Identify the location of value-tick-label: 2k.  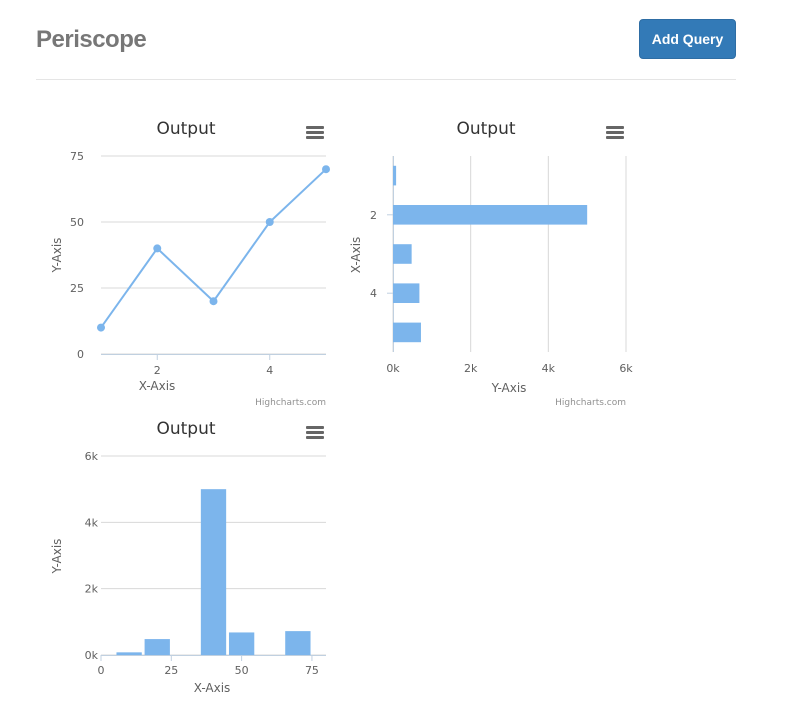
(471, 368).